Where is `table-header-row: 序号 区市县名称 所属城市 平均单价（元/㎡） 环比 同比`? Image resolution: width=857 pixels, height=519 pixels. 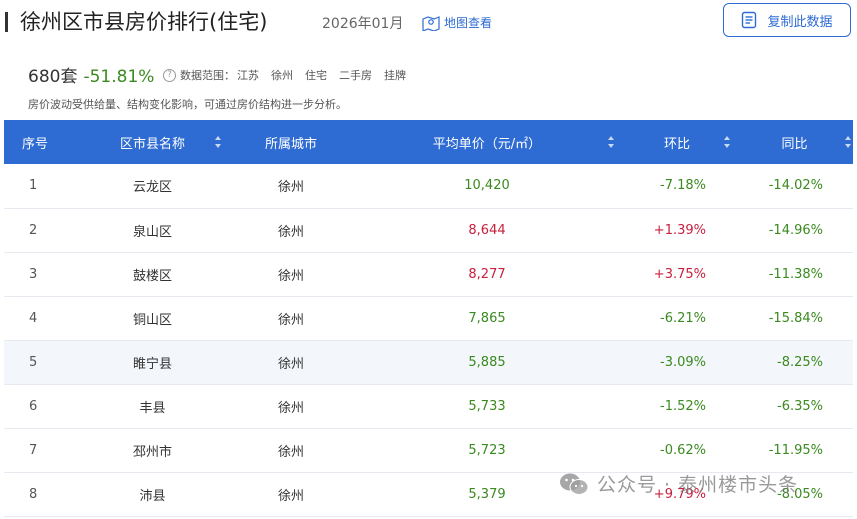
table-header-row: 序号 区市县名称 所属城市 平均单价（元/㎡） 环比 同比 is located at coordinates (428, 142).